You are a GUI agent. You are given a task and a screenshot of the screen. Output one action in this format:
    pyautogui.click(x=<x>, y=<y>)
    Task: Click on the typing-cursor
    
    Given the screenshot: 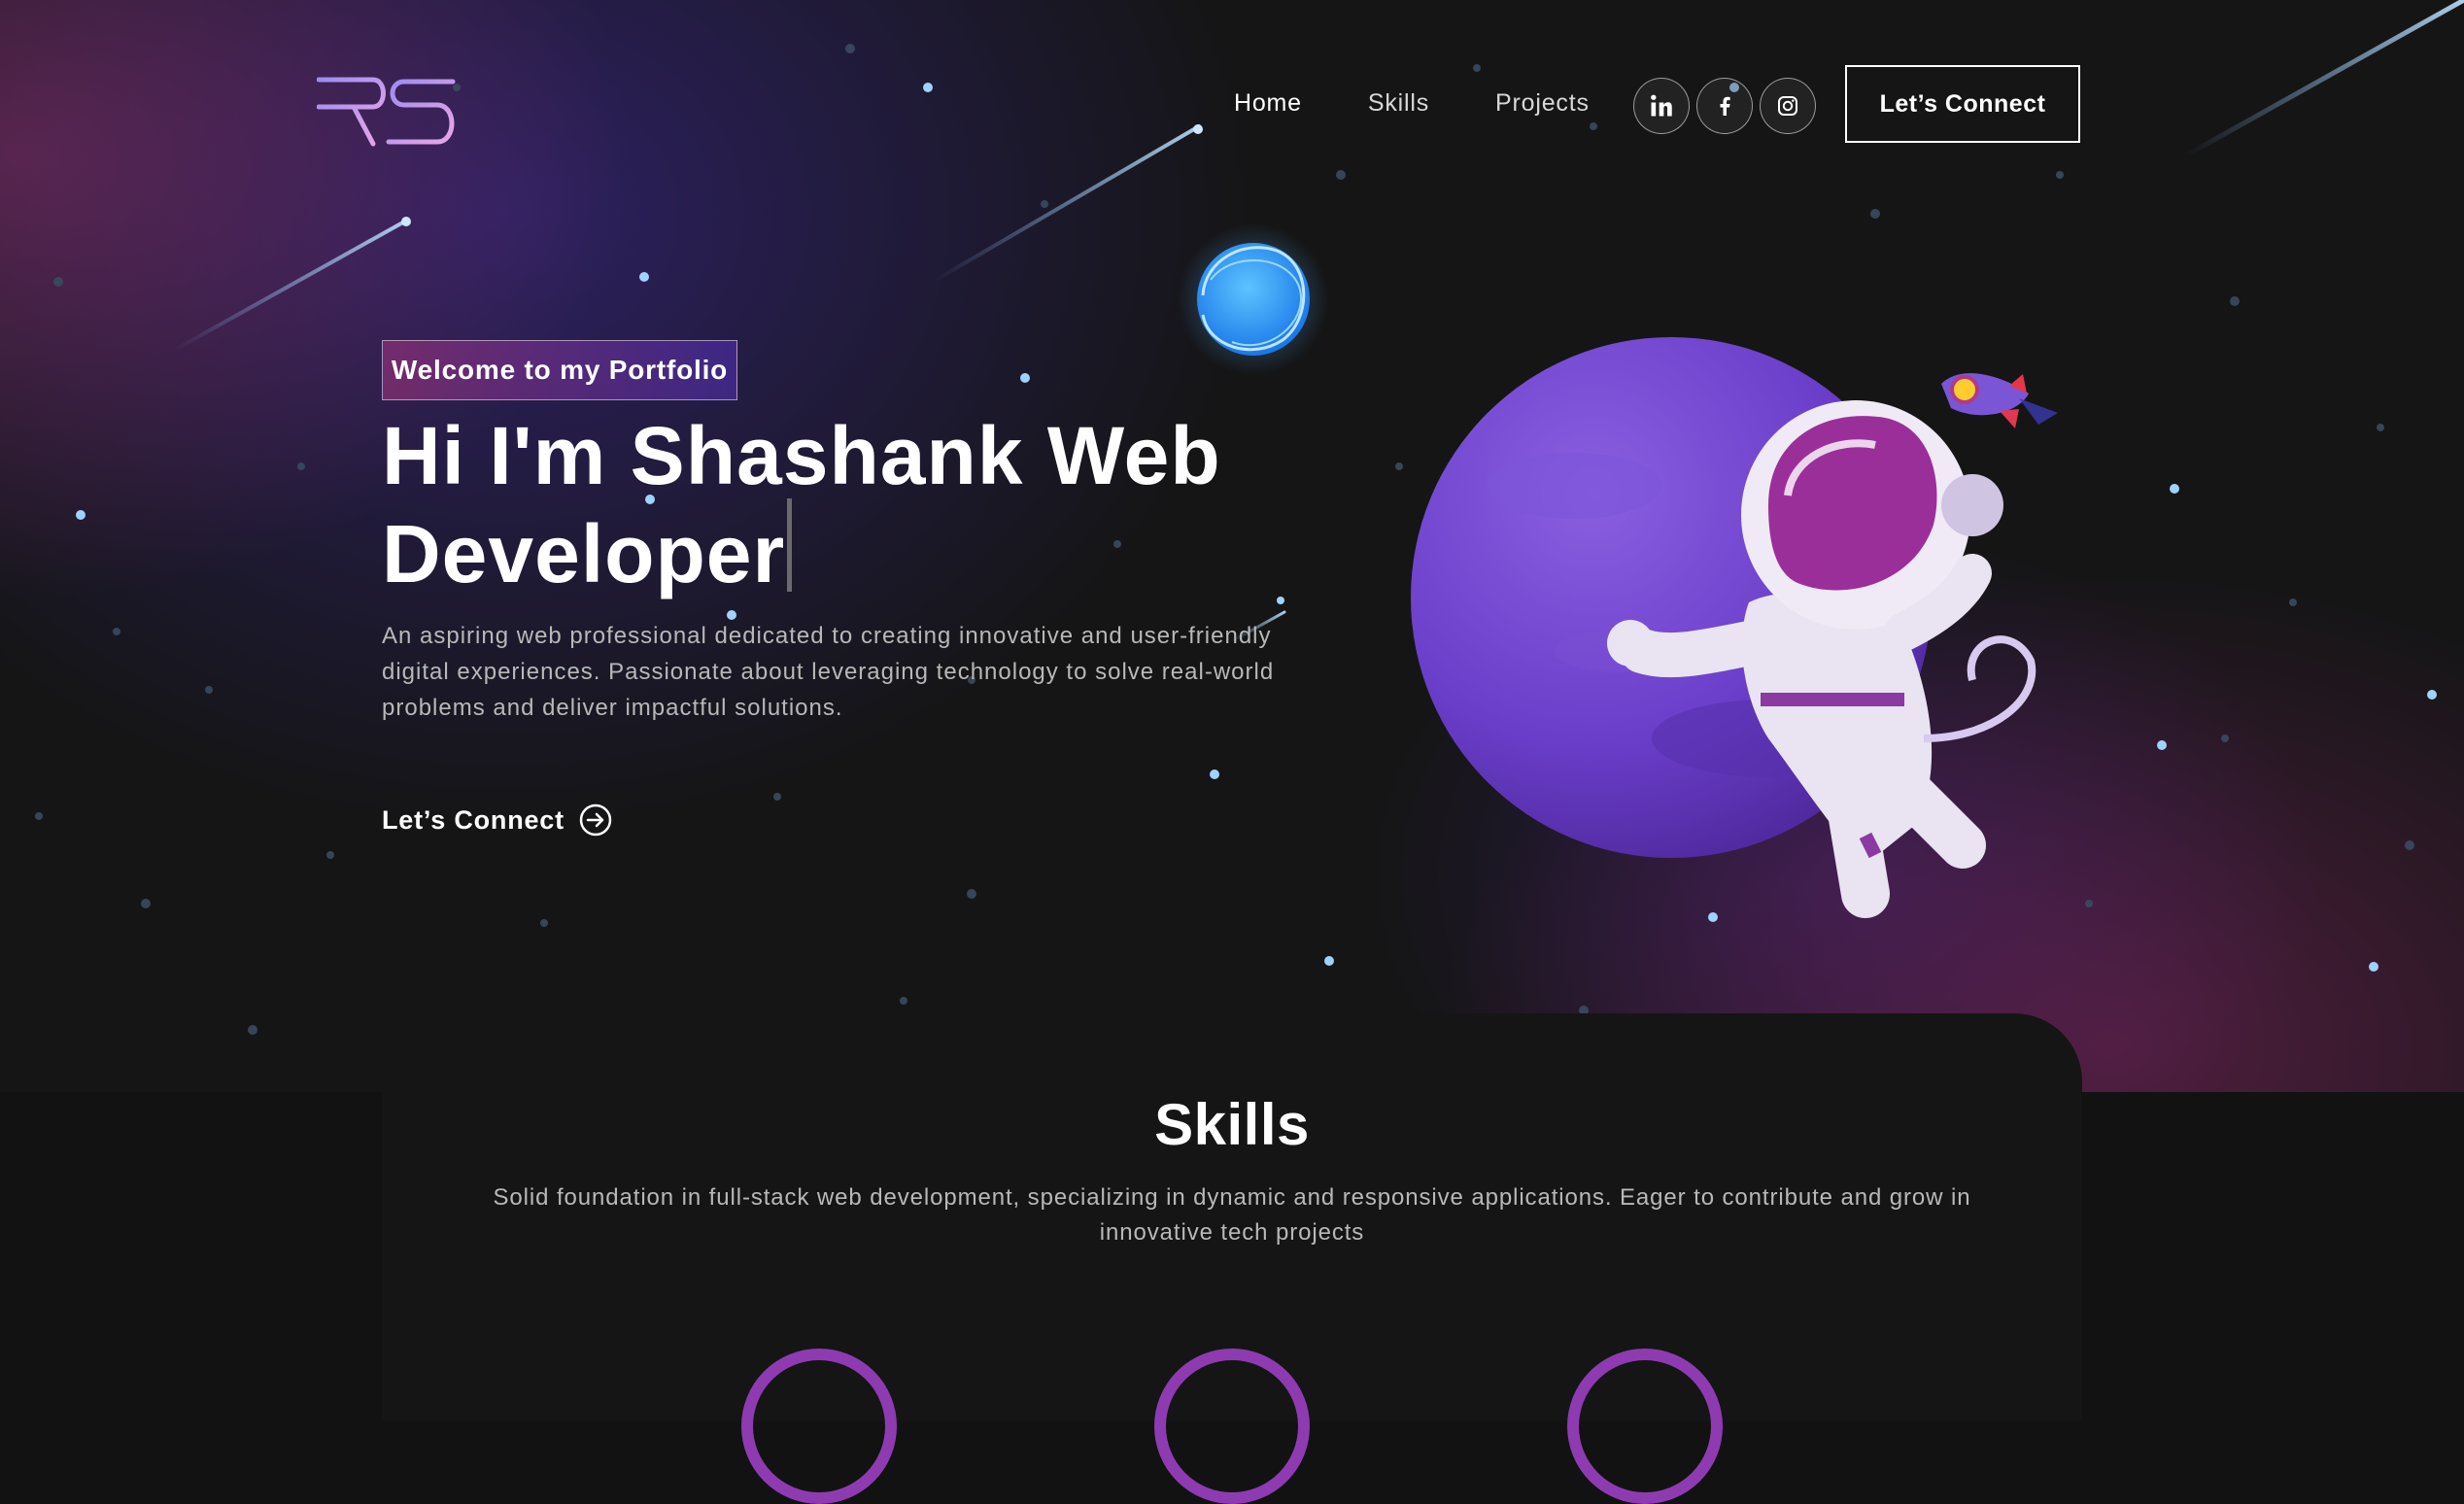 What is the action you would take?
    pyautogui.click(x=790, y=545)
    